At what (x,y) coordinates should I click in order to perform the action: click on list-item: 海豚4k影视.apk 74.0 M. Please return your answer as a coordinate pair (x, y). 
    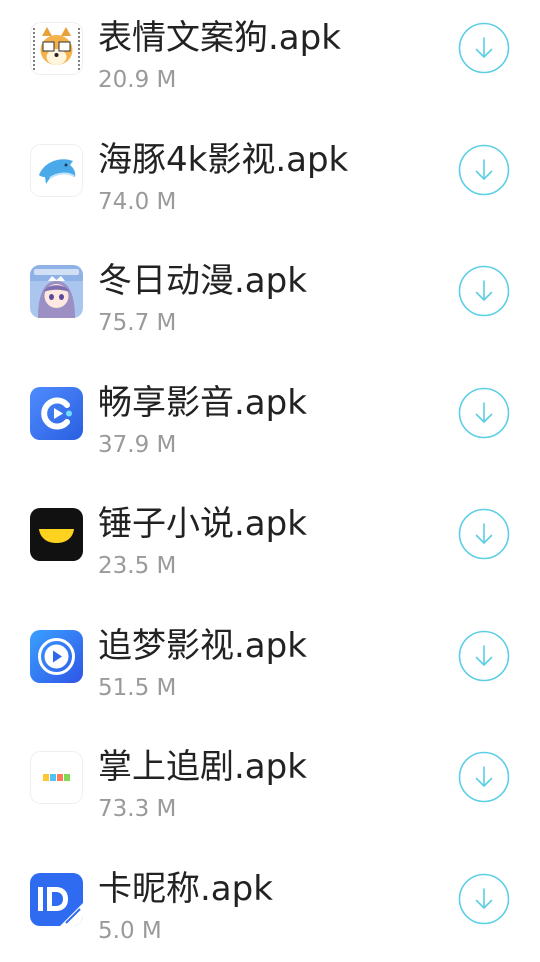
    Looking at the image, I should click on (270, 173).